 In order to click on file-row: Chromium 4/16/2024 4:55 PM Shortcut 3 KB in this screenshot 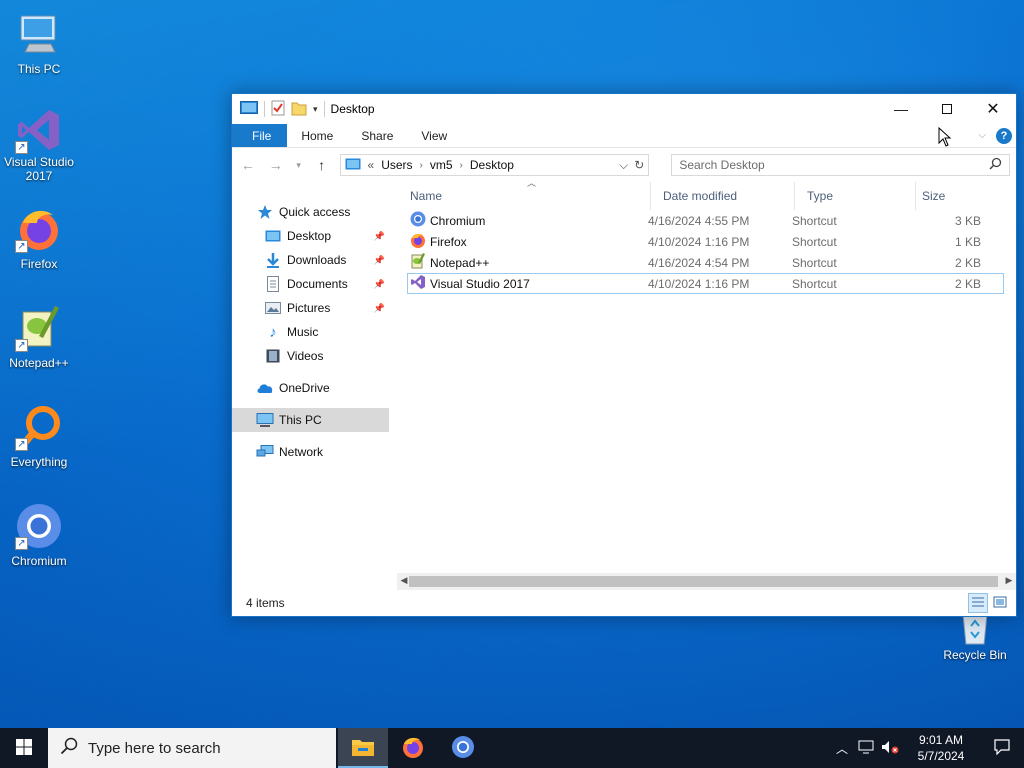, I will do `click(705, 220)`.